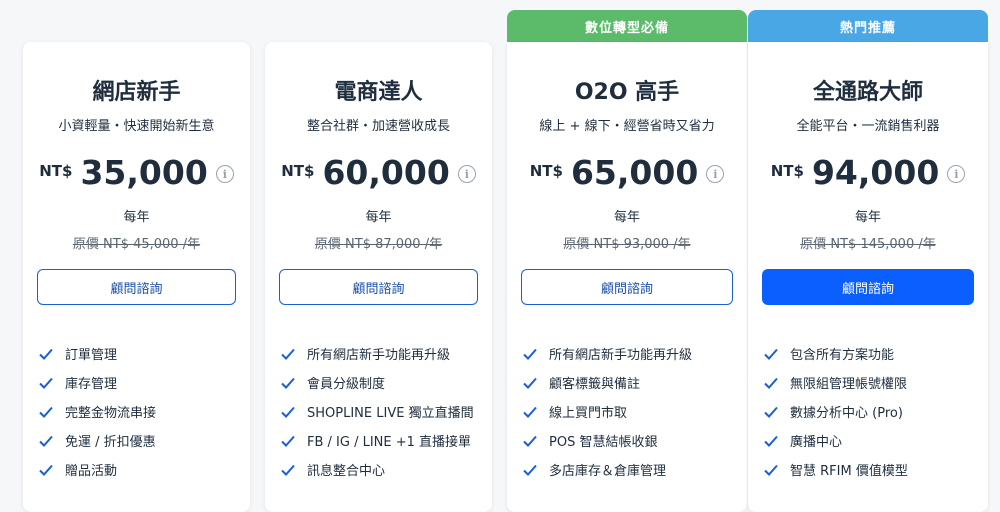 The width and height of the screenshot is (1000, 512). I want to click on price-amount: 65,000, so click(634, 172).